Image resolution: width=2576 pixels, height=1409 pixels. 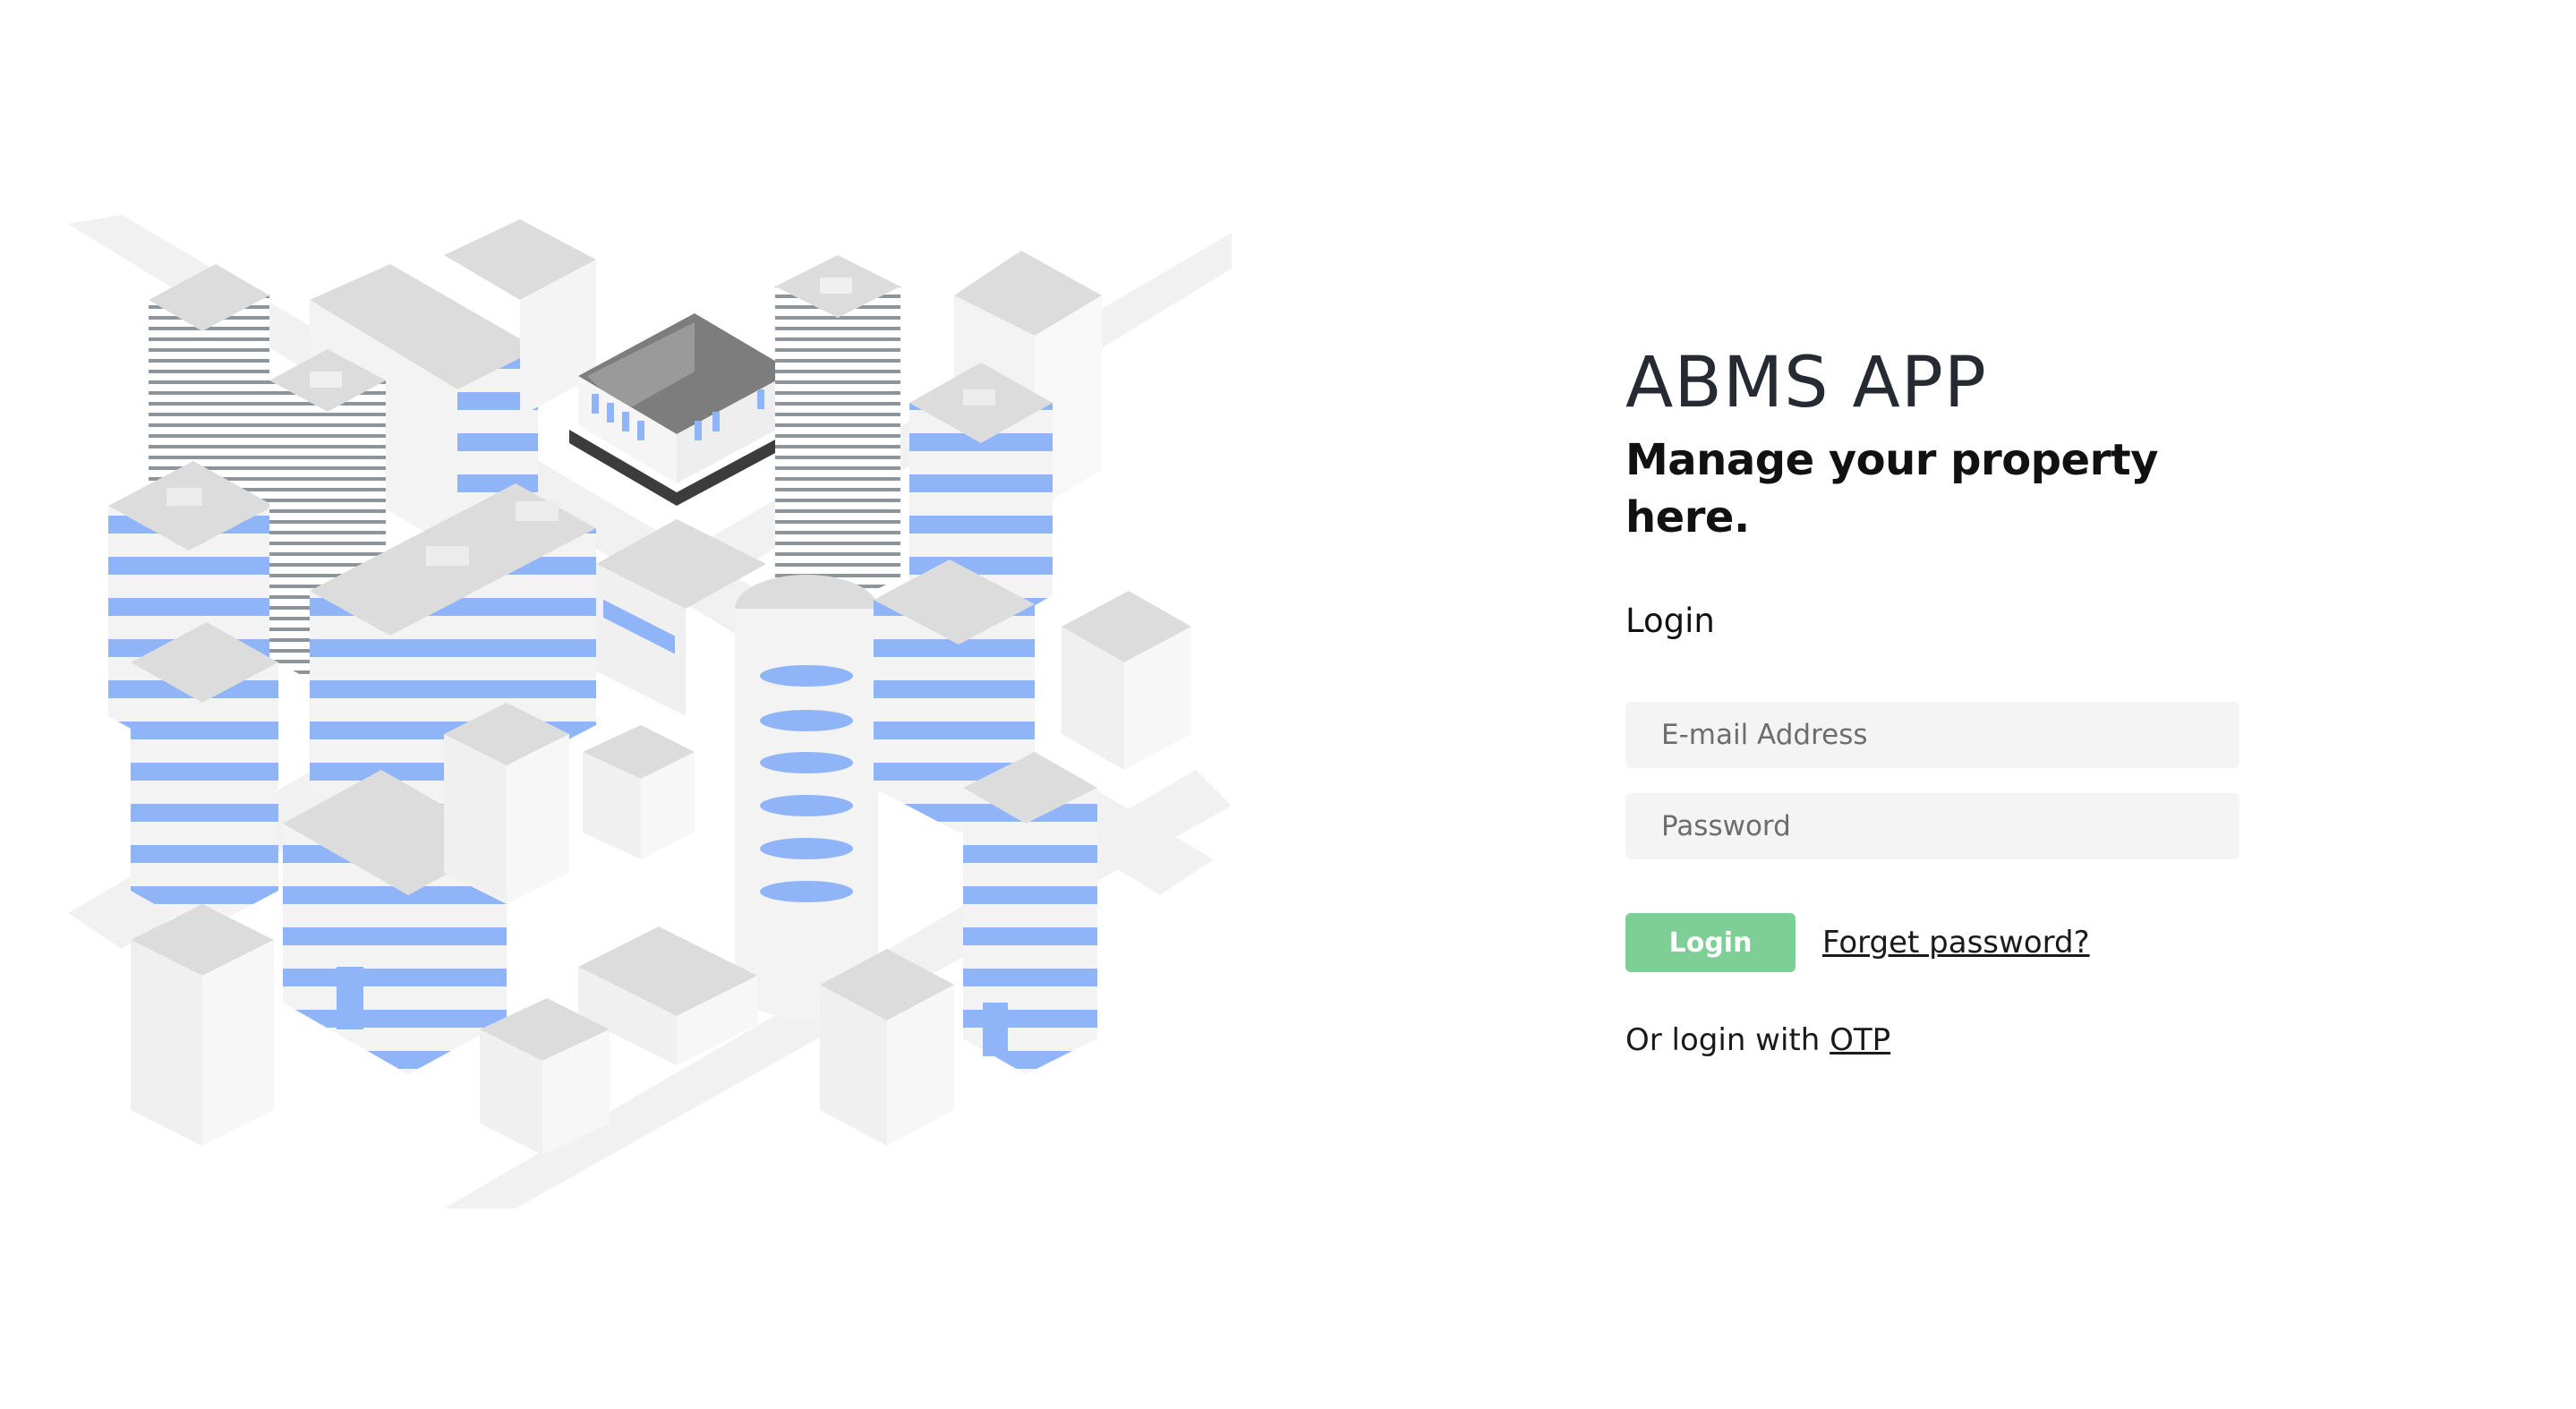 What do you see at coordinates (1727, 1040) in the screenshot?
I see `otp-prefix-text: Or login with` at bounding box center [1727, 1040].